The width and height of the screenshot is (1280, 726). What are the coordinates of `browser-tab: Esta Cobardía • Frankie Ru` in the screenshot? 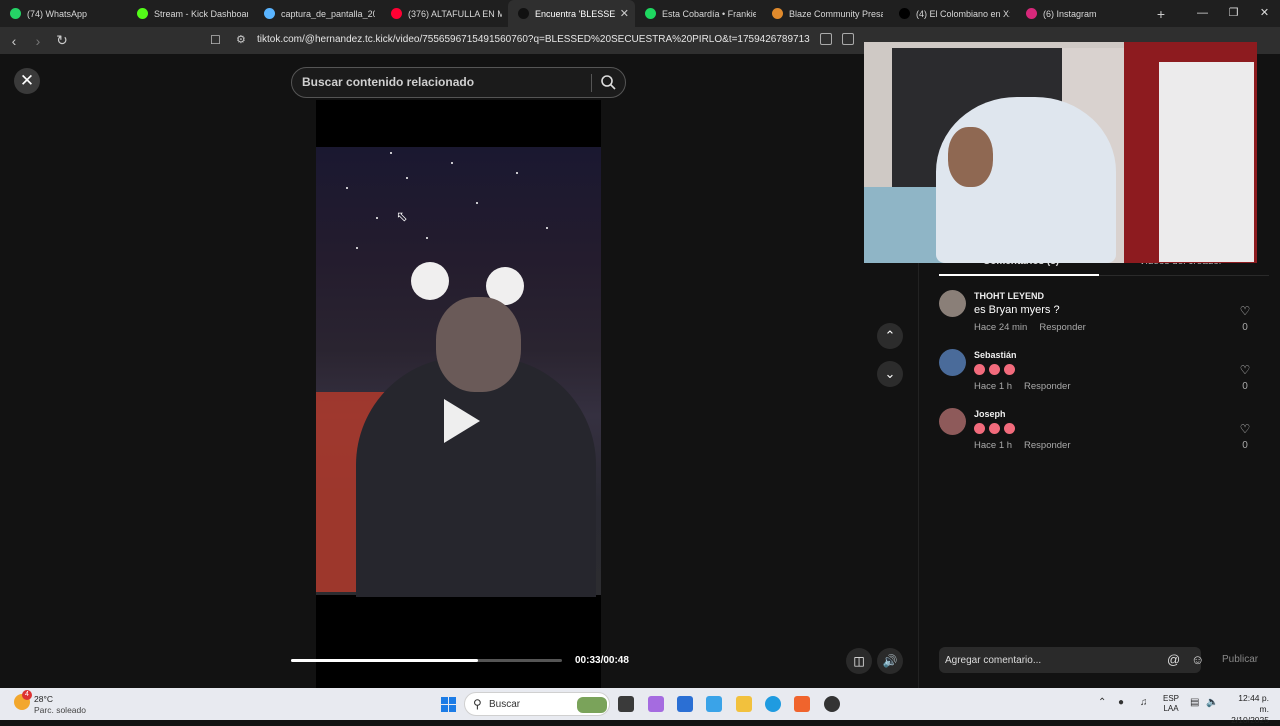 It's located at (698, 13).